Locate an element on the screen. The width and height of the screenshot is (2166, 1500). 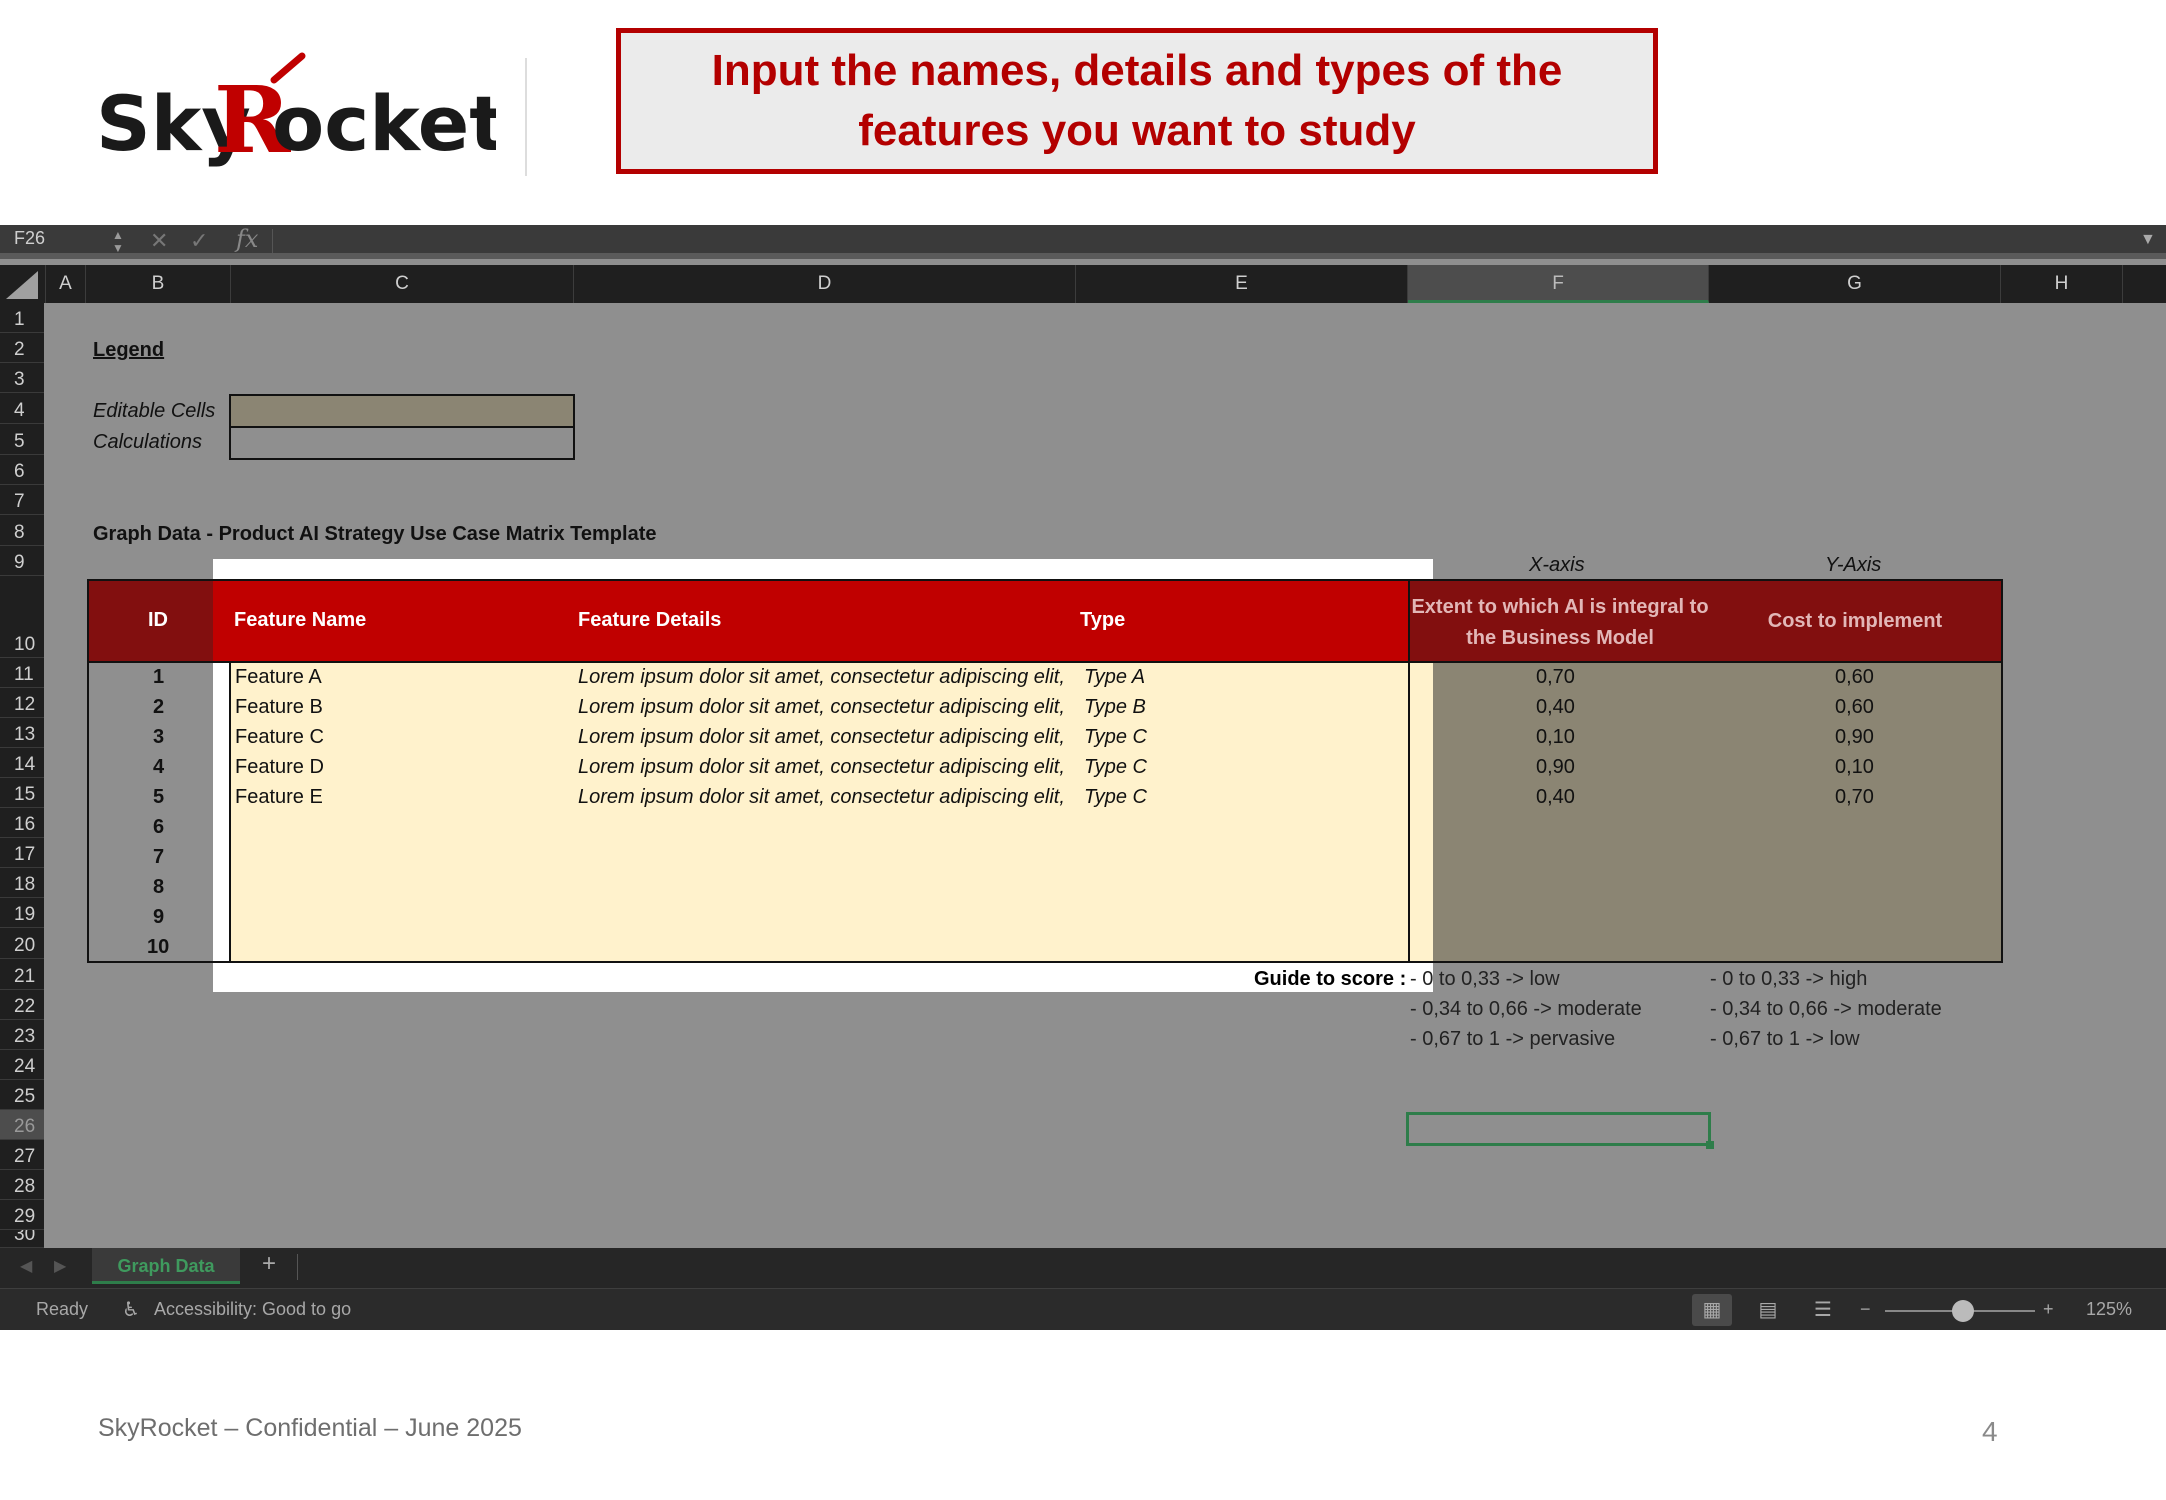
normal-view-icon: ▦ is located at coordinates (1712, 1310).